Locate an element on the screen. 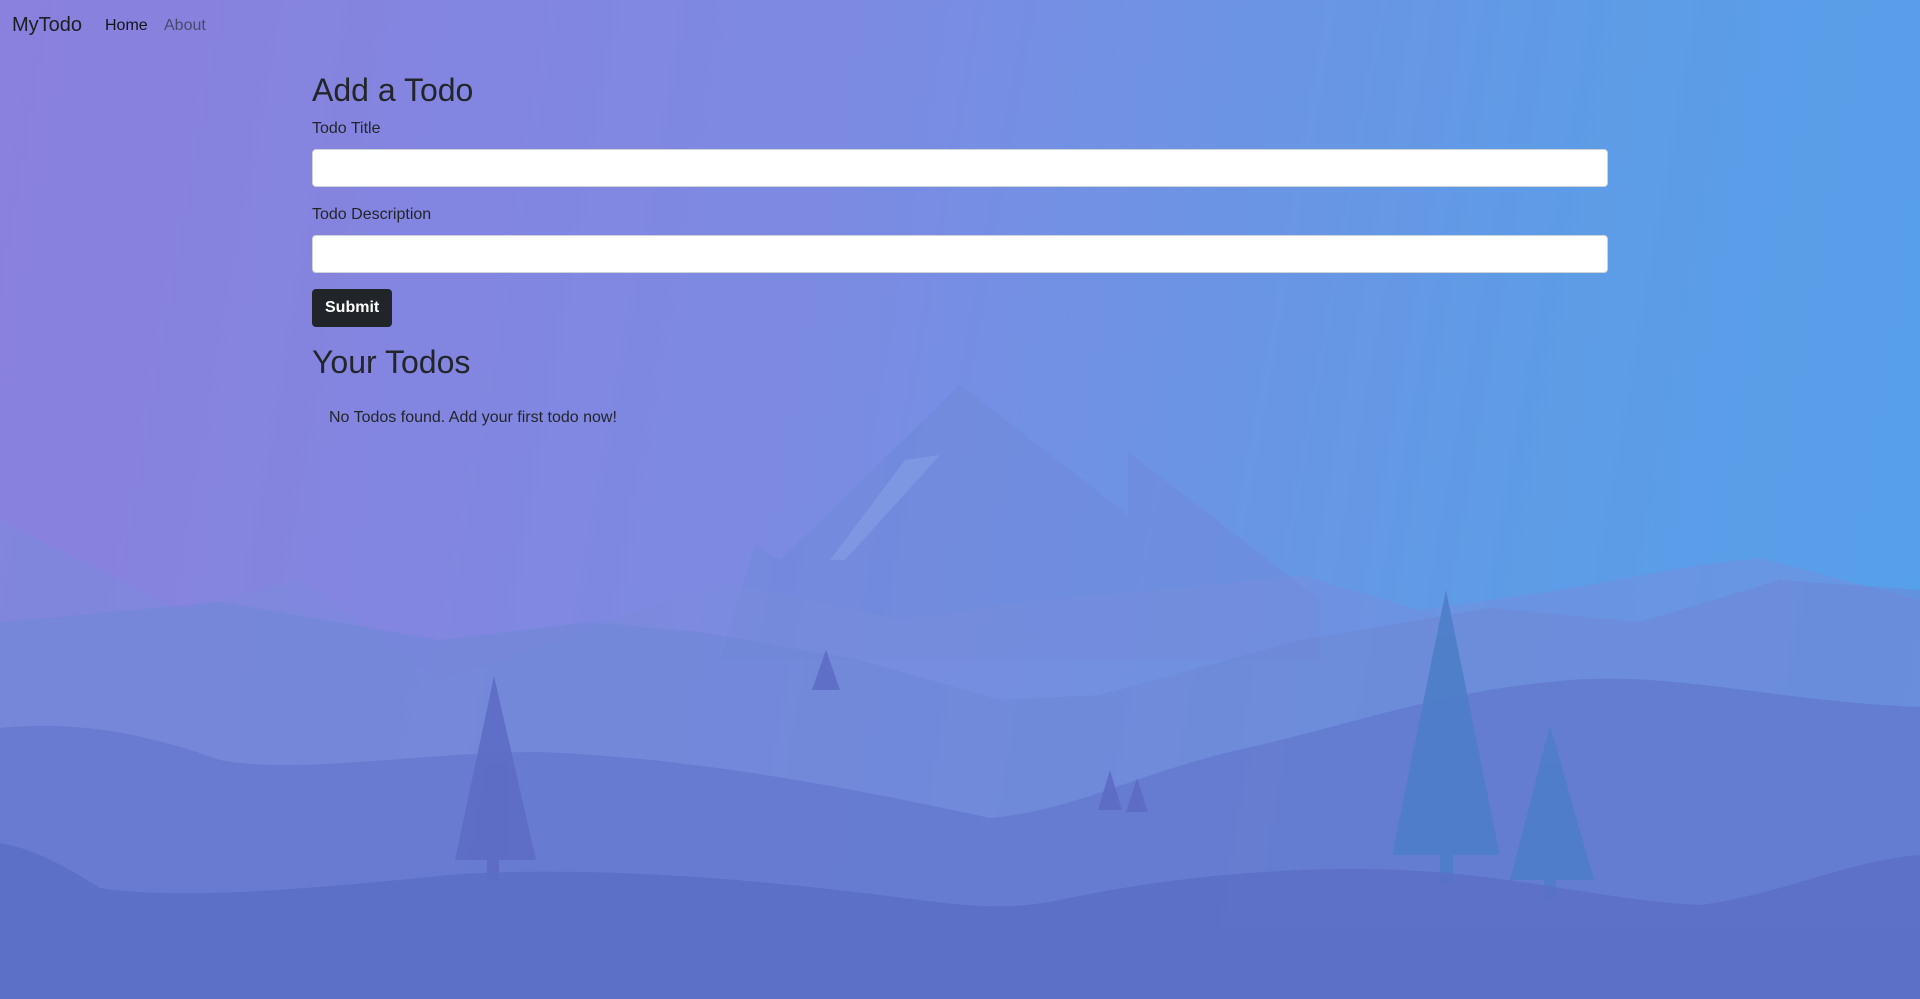 This screenshot has height=999, width=1920. todo-description-label: Todo Description is located at coordinates (372, 214).